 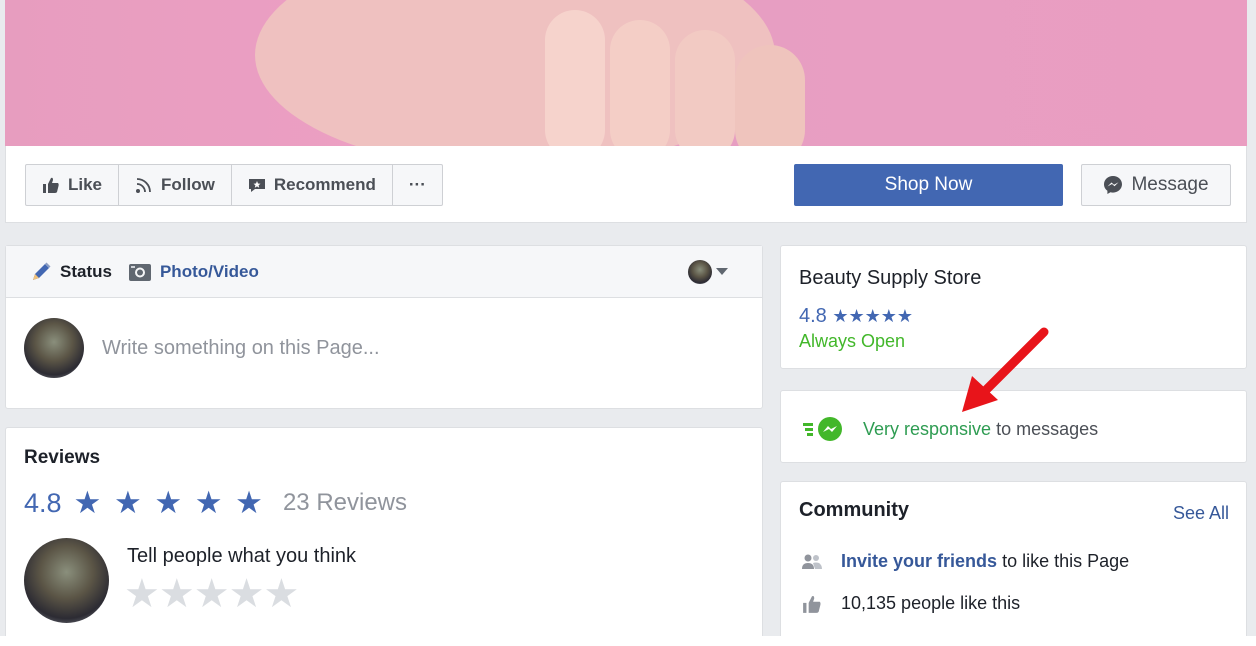 I want to click on store-category: Beauty Supply Store, so click(x=890, y=278).